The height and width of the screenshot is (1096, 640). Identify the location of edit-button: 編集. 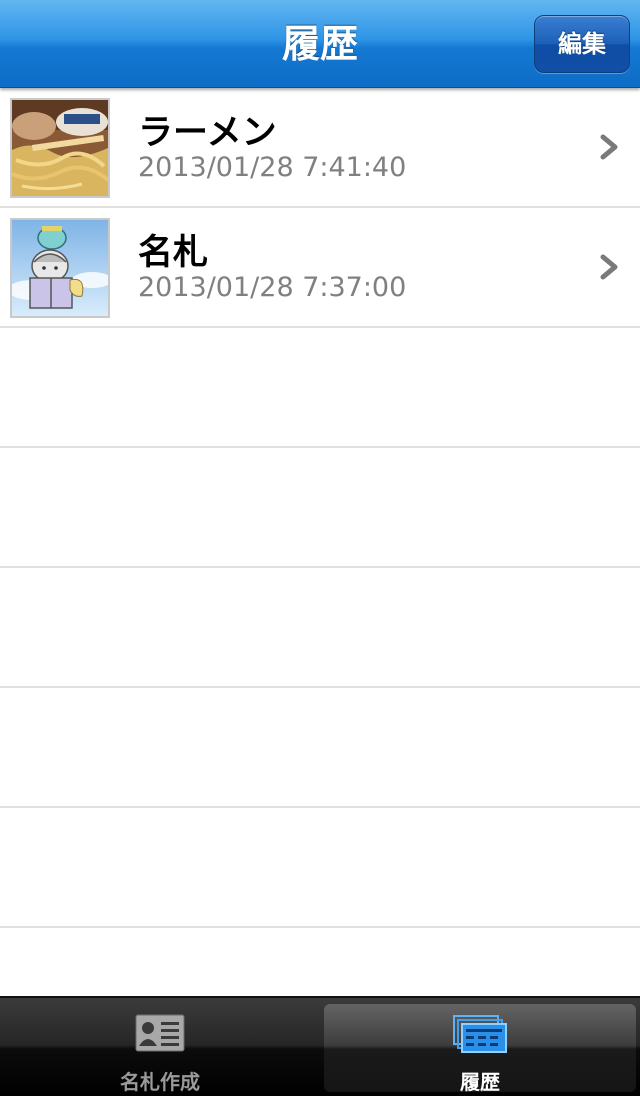
(582, 44).